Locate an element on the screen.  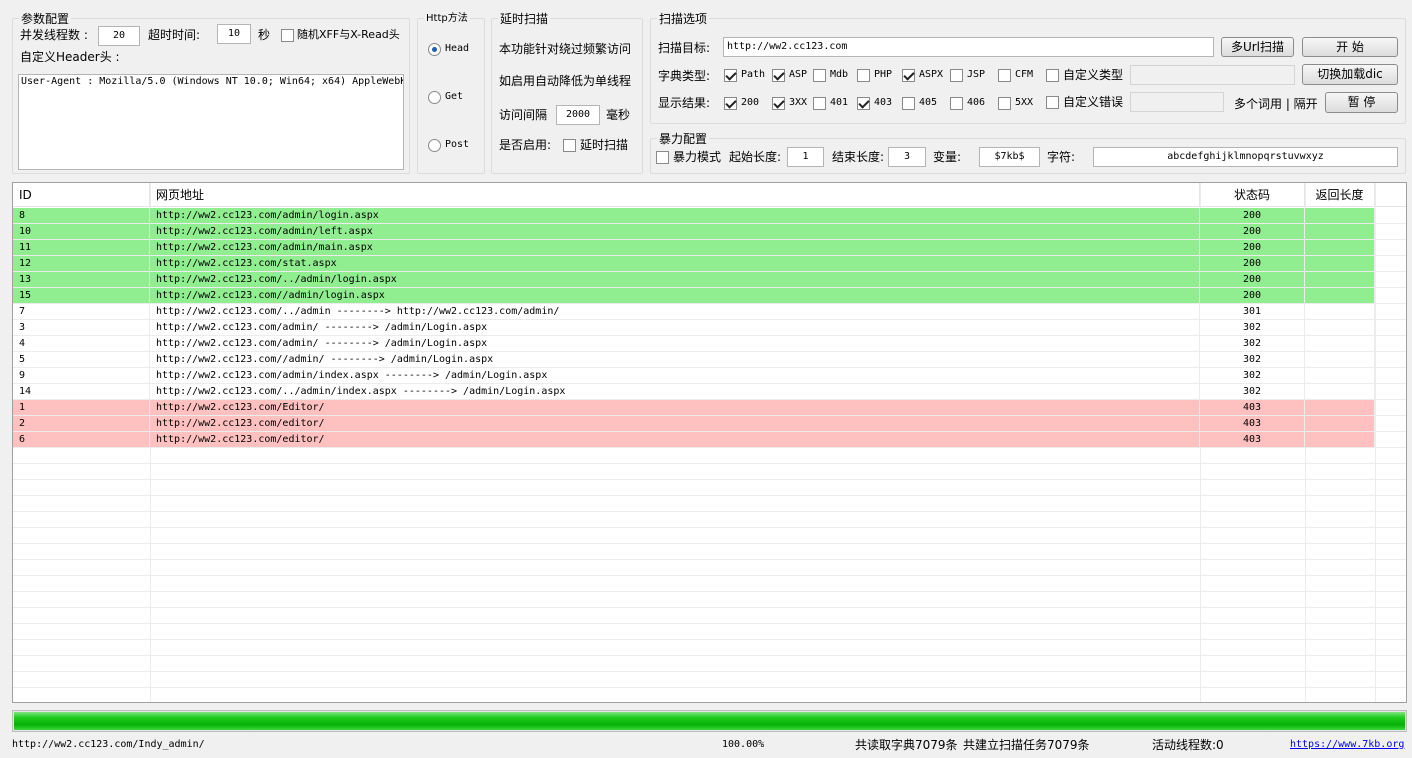
column-header-id: ID is located at coordinates (81, 195).